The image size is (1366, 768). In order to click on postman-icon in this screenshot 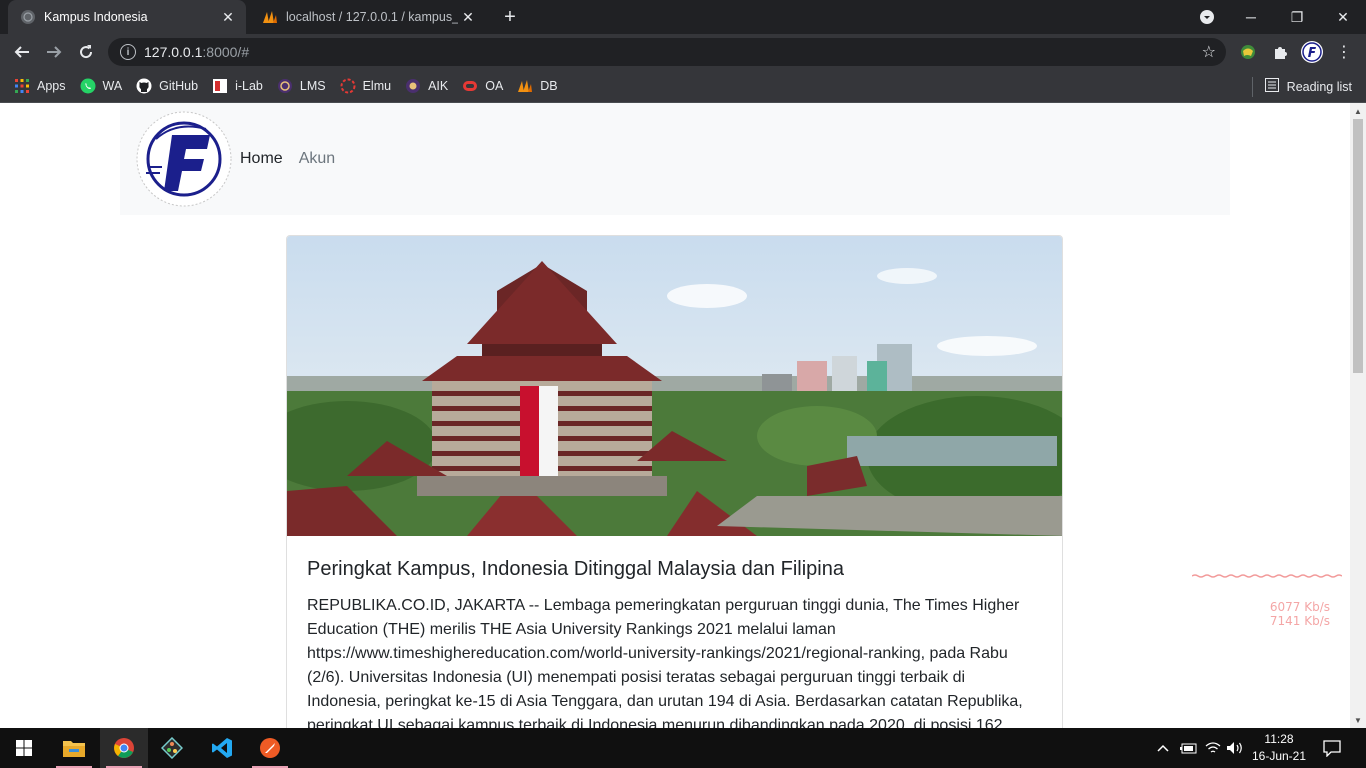, I will do `click(270, 748)`.